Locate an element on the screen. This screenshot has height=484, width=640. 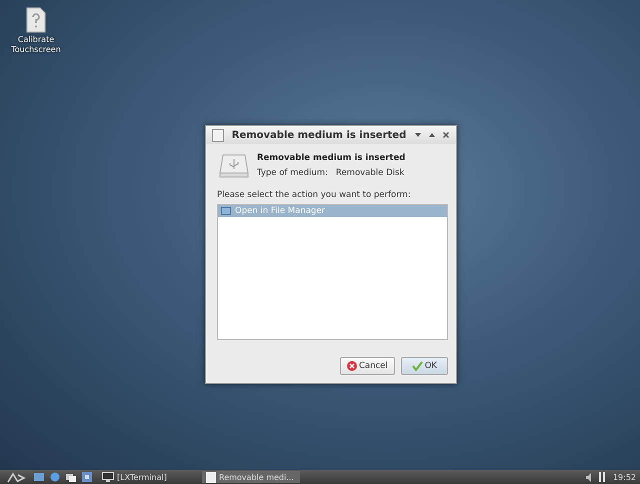
check-icon is located at coordinates (417, 366).